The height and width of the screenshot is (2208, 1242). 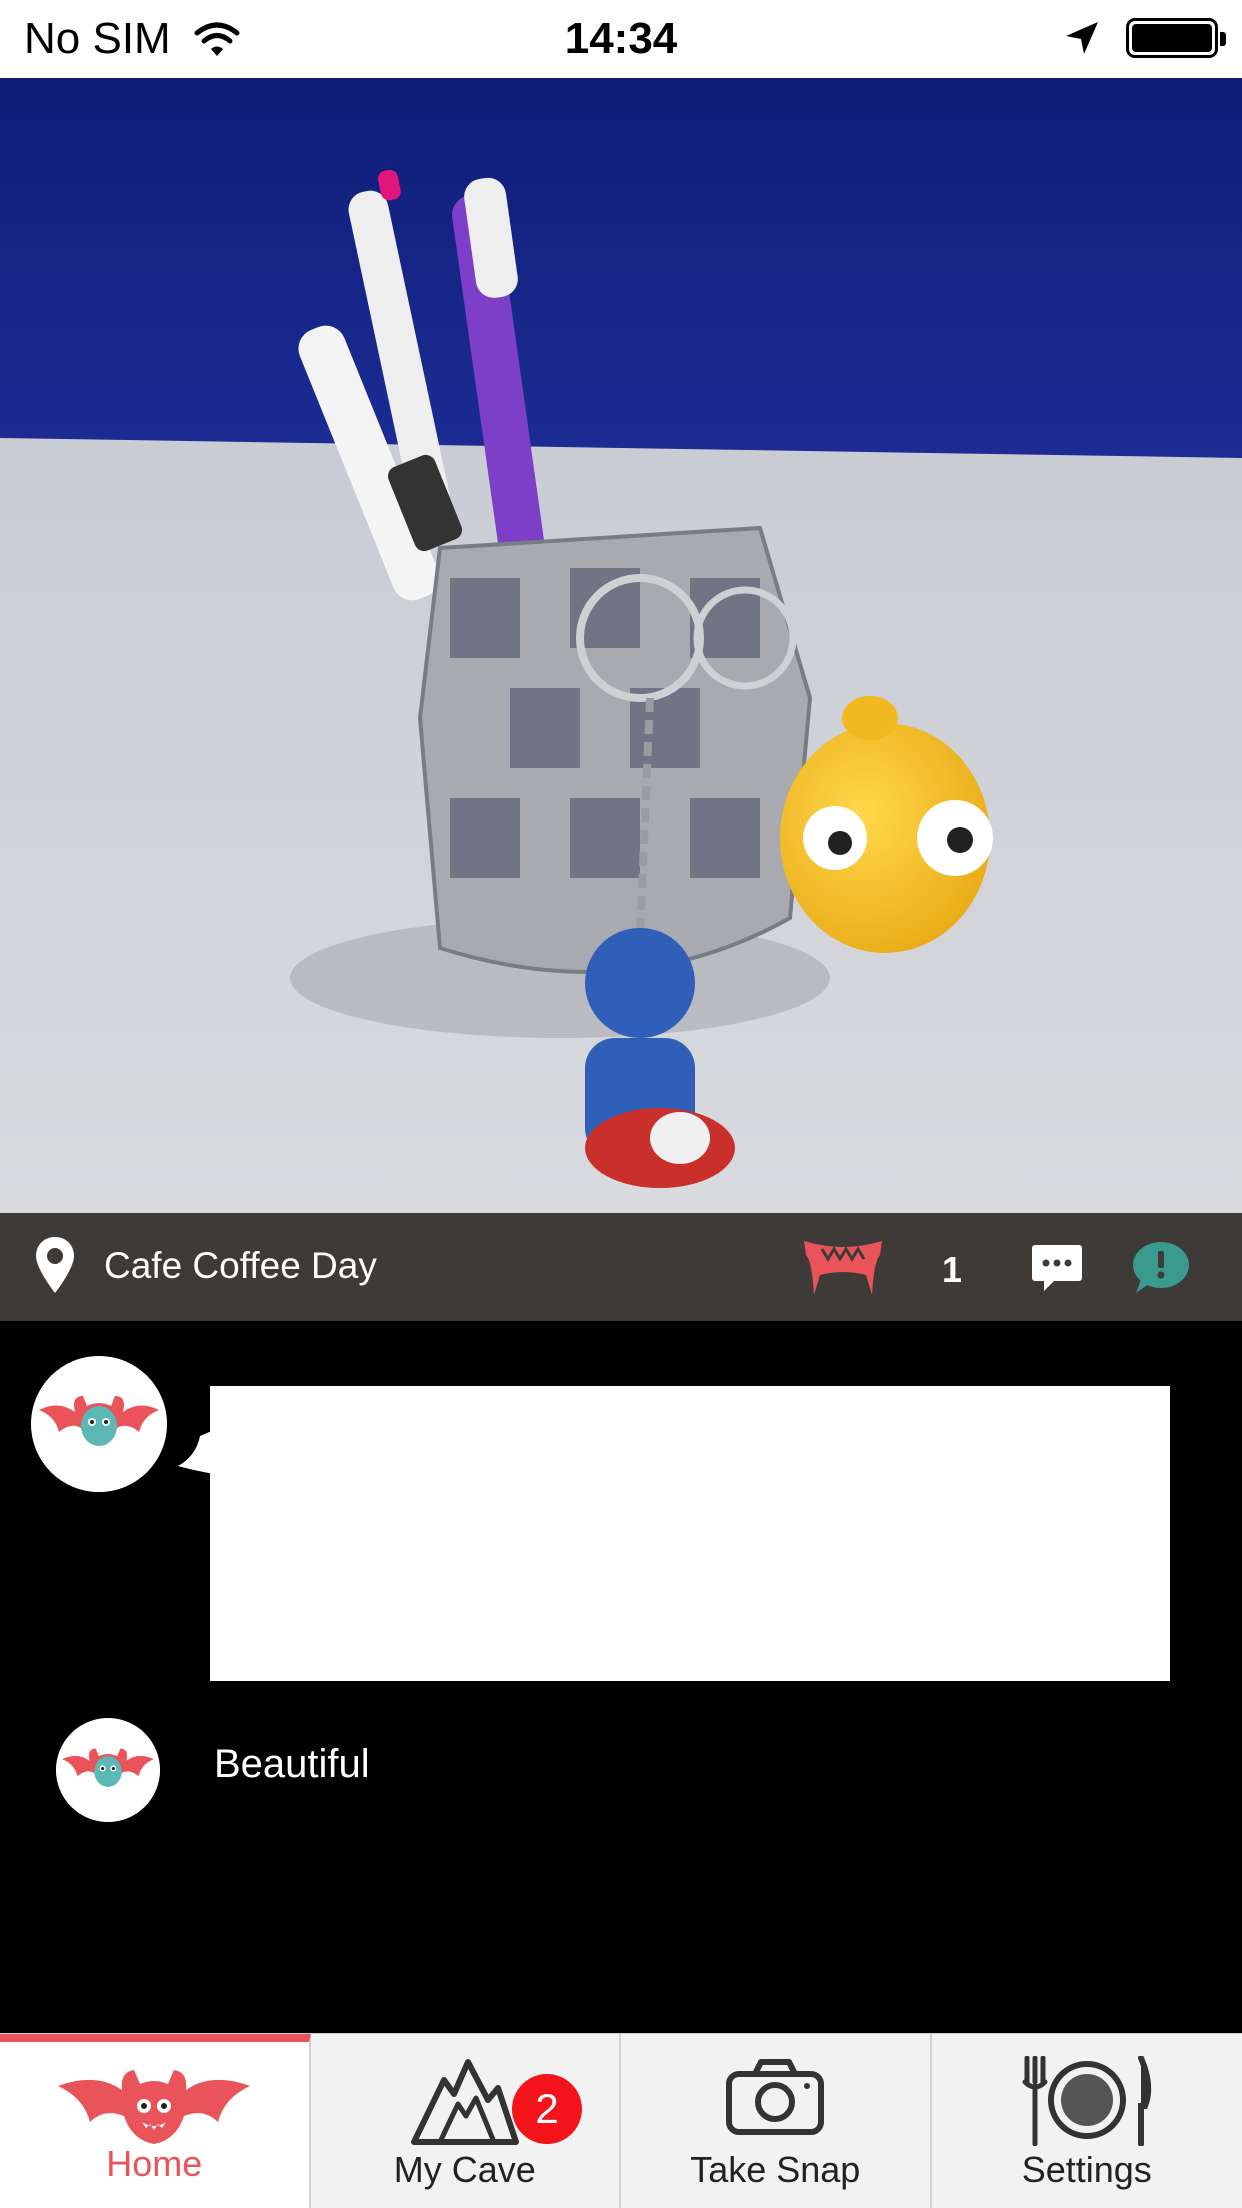 I want to click on comment-text: Beautiful, so click(x=292, y=1764).